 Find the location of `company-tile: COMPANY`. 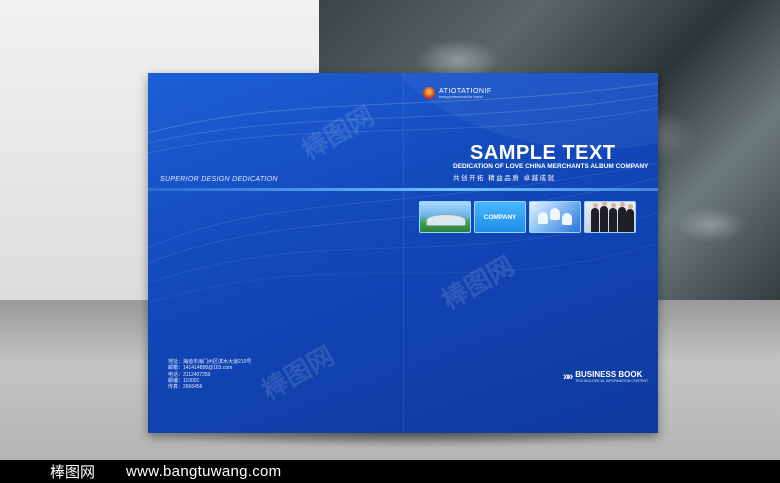

company-tile: COMPANY is located at coordinates (500, 217).